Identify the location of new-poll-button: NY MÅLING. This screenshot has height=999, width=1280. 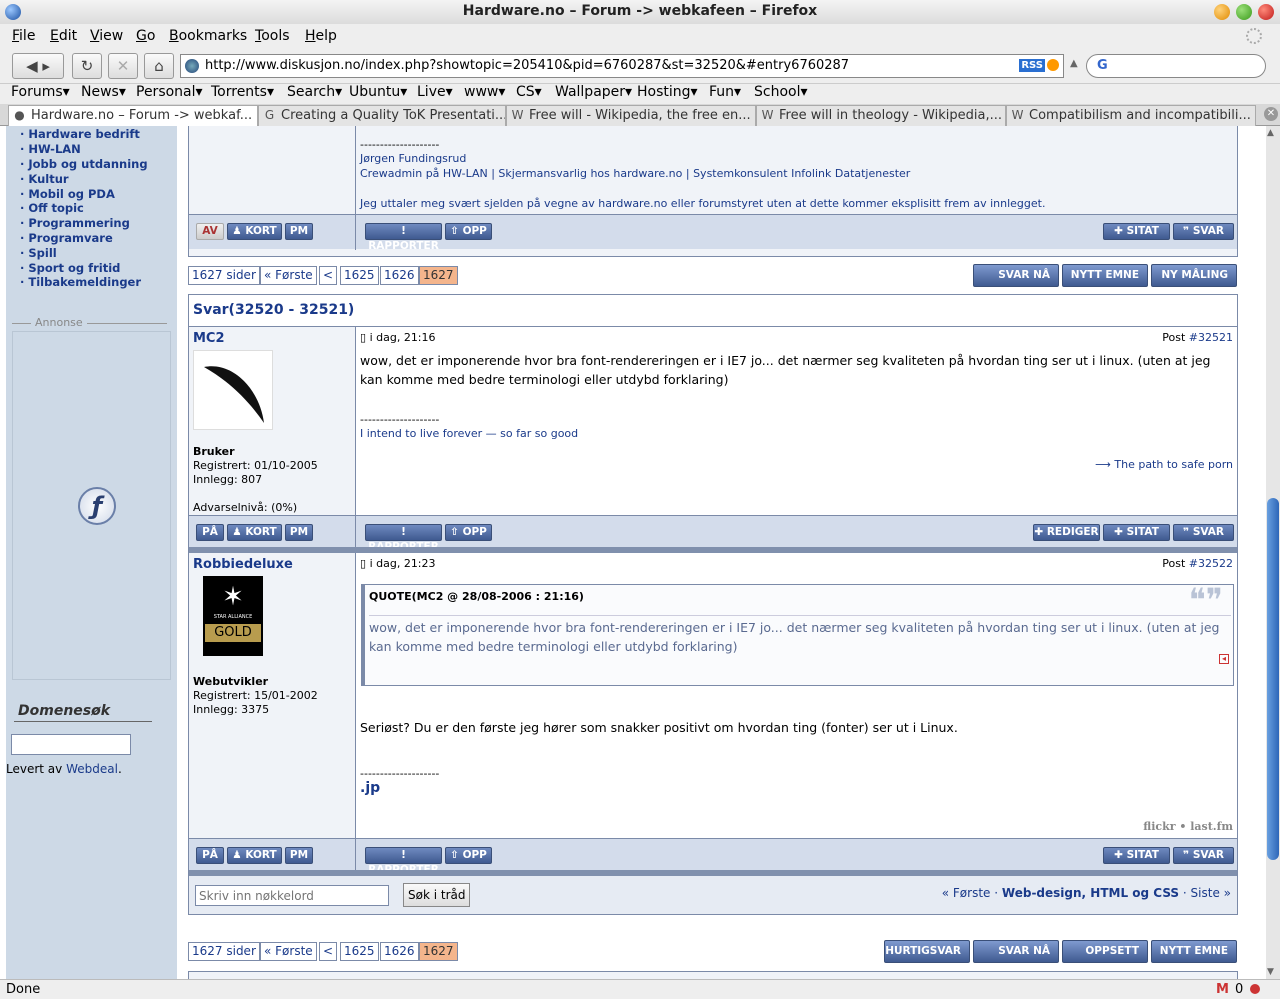
(1194, 275).